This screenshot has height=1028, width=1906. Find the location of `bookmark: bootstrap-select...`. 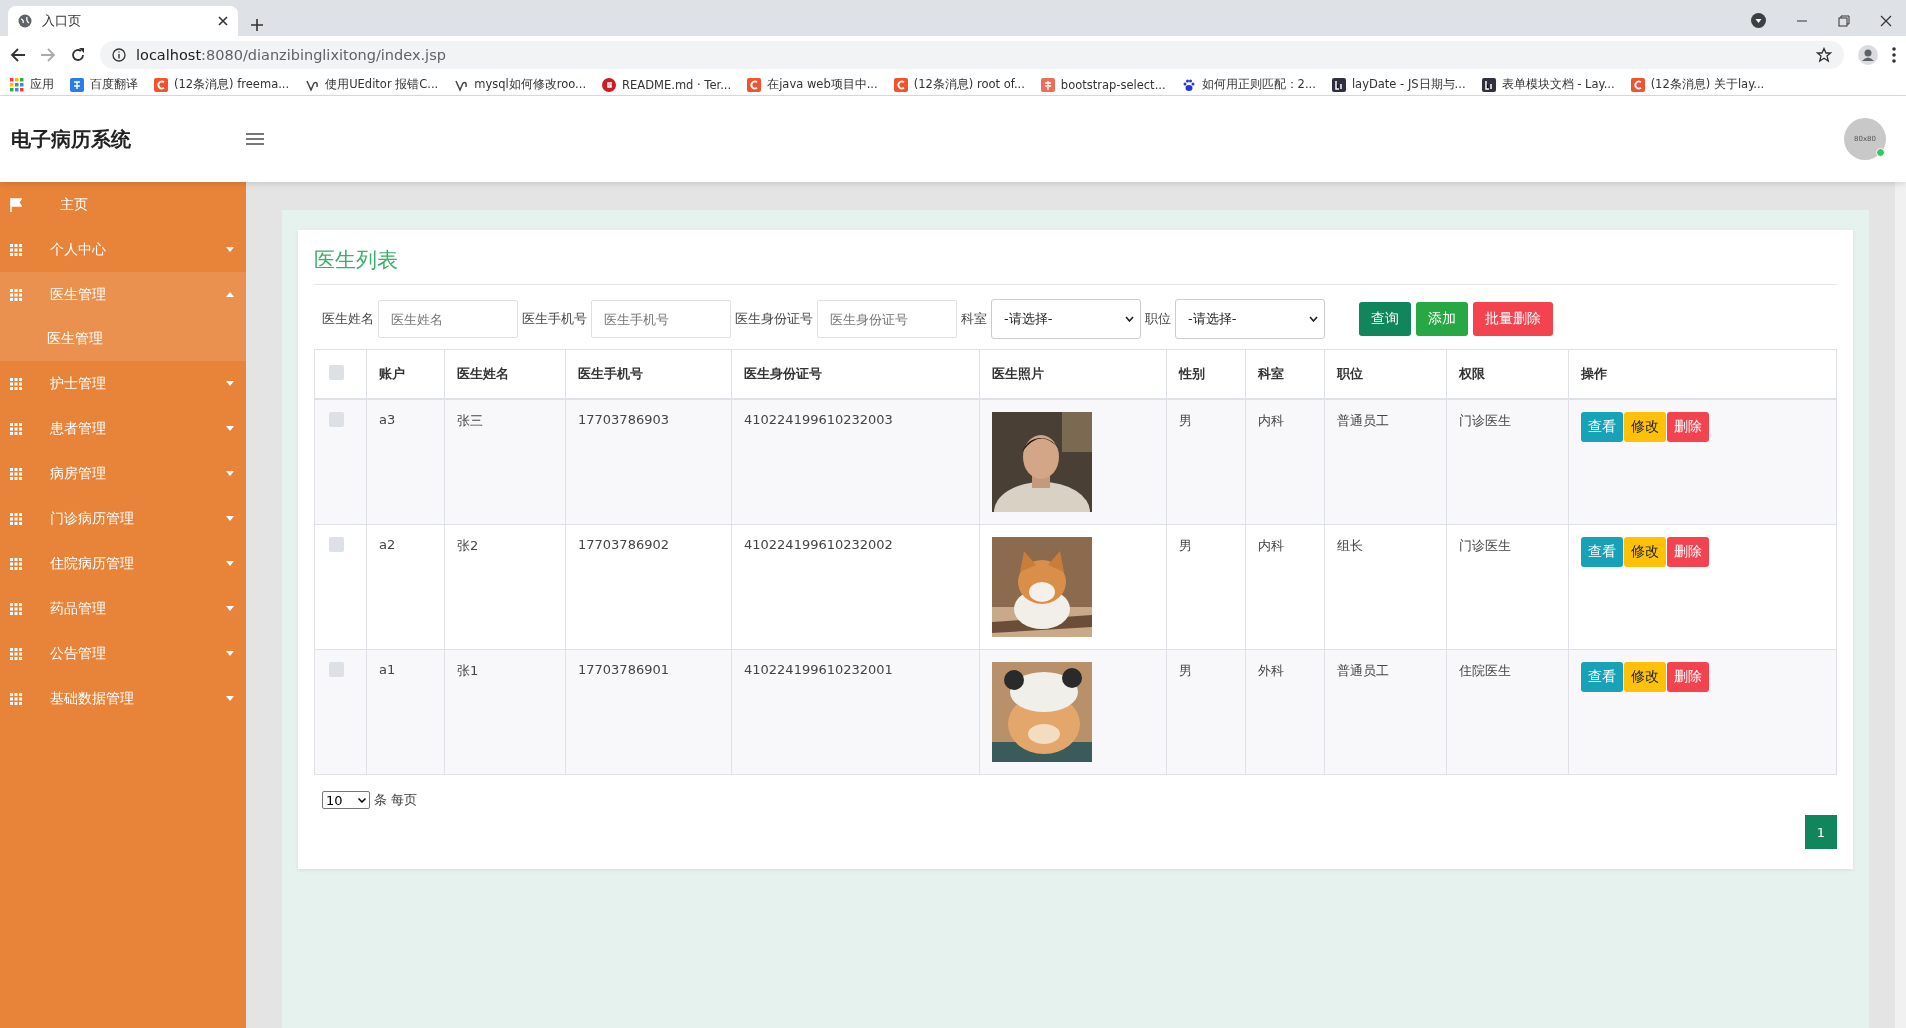

bookmark: bootstrap-select... is located at coordinates (1113, 84).